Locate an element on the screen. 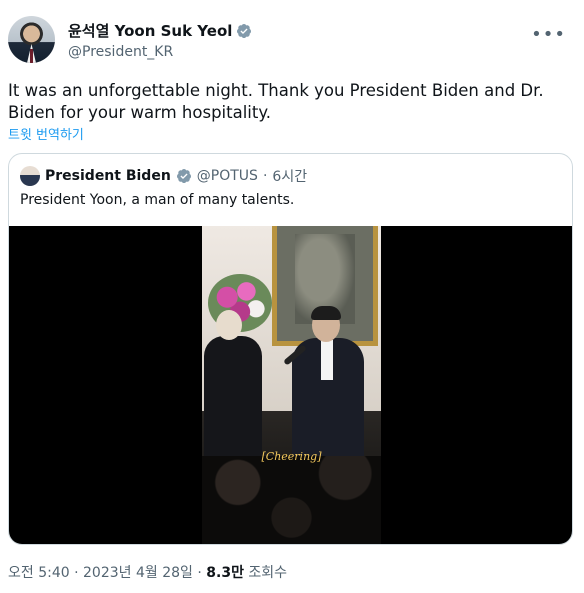  quoted-author-name: President Biden is located at coordinates (108, 176).